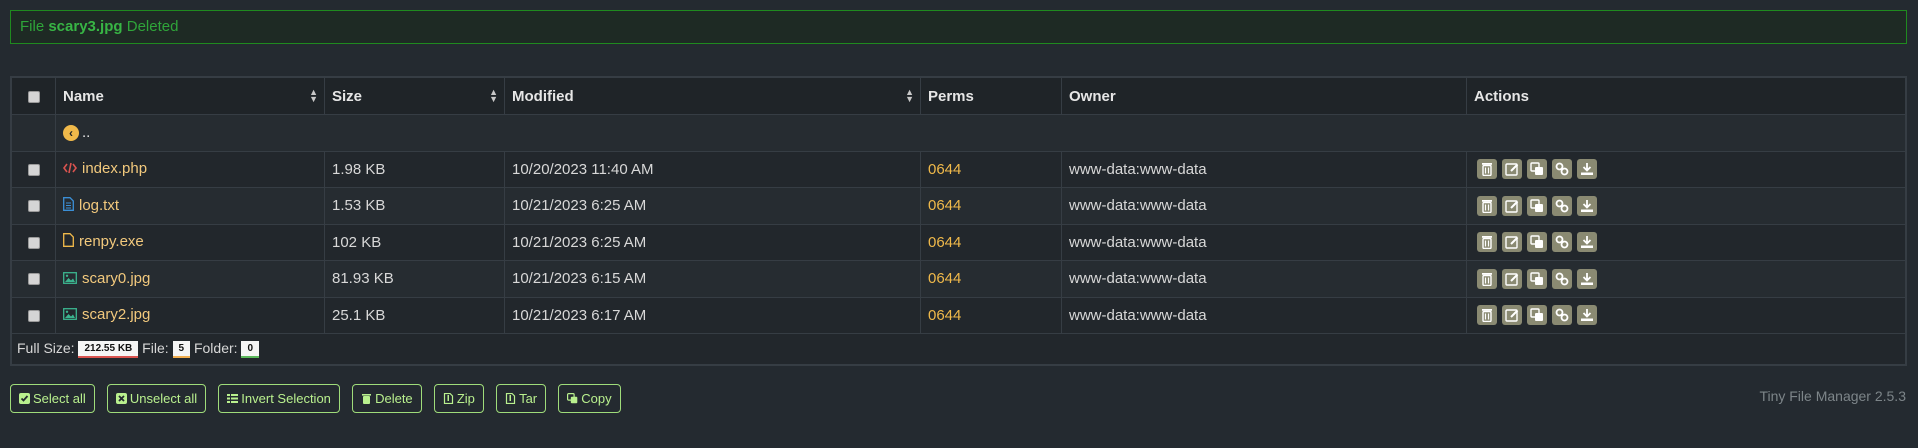 The width and height of the screenshot is (1918, 448). What do you see at coordinates (712, 96) in the screenshot?
I see `header-modified: Modified ▲ ▼` at bounding box center [712, 96].